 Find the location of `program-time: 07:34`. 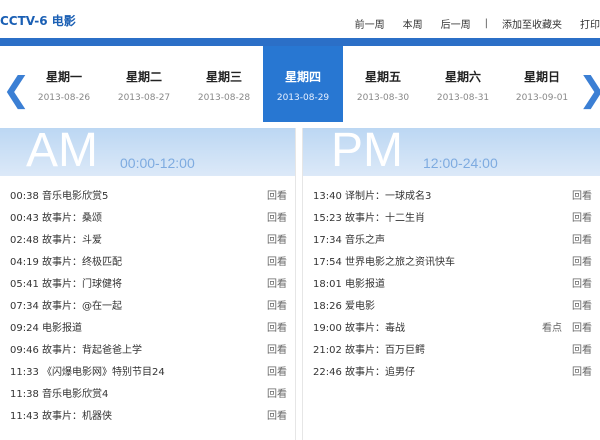

program-time: 07:34 is located at coordinates (24, 306).